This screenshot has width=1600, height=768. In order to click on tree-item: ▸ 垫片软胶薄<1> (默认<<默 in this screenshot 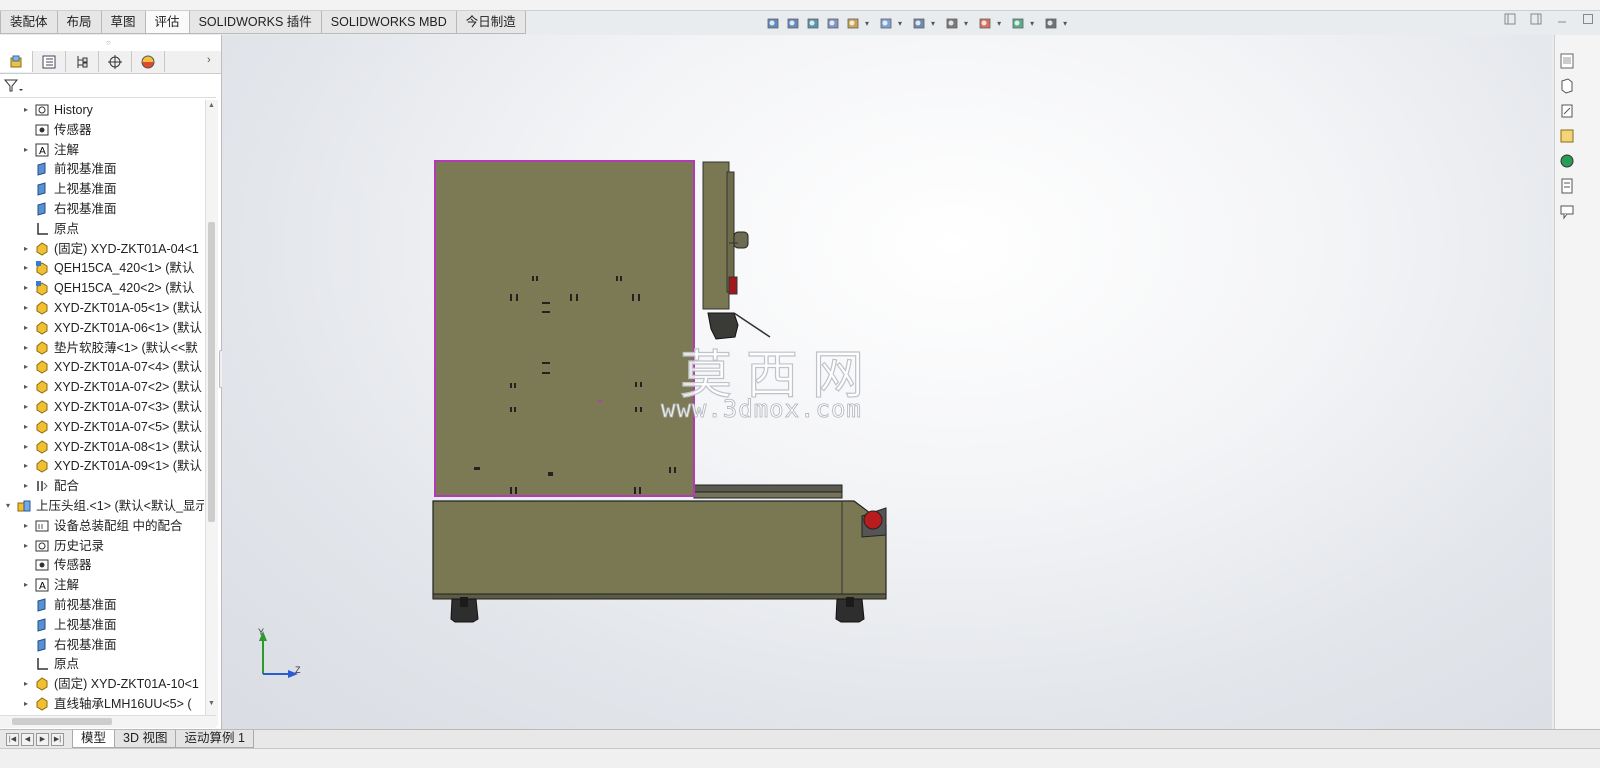, I will do `click(109, 348)`.